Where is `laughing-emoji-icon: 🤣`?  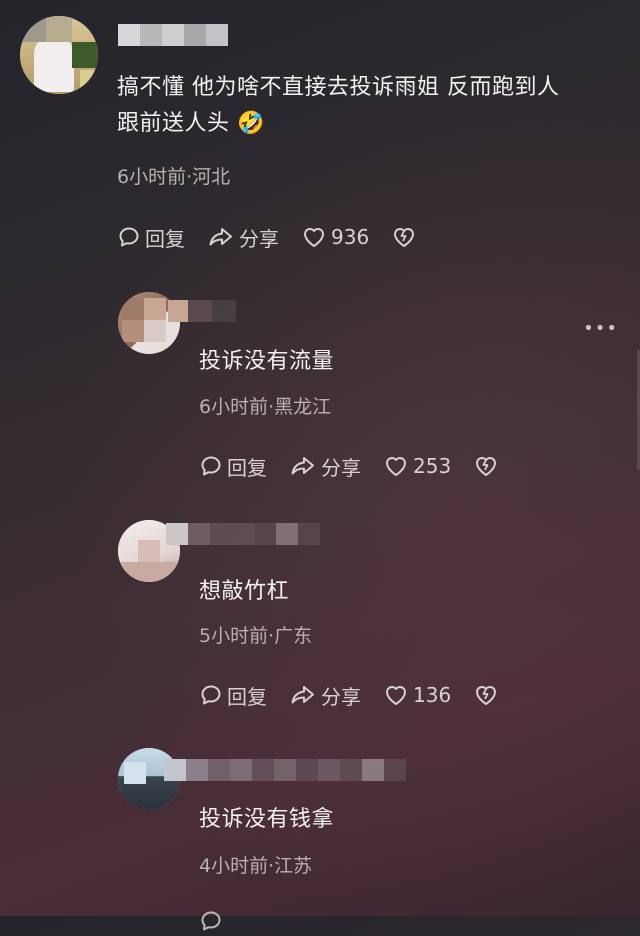
laughing-emoji-icon: 🤣 is located at coordinates (251, 123).